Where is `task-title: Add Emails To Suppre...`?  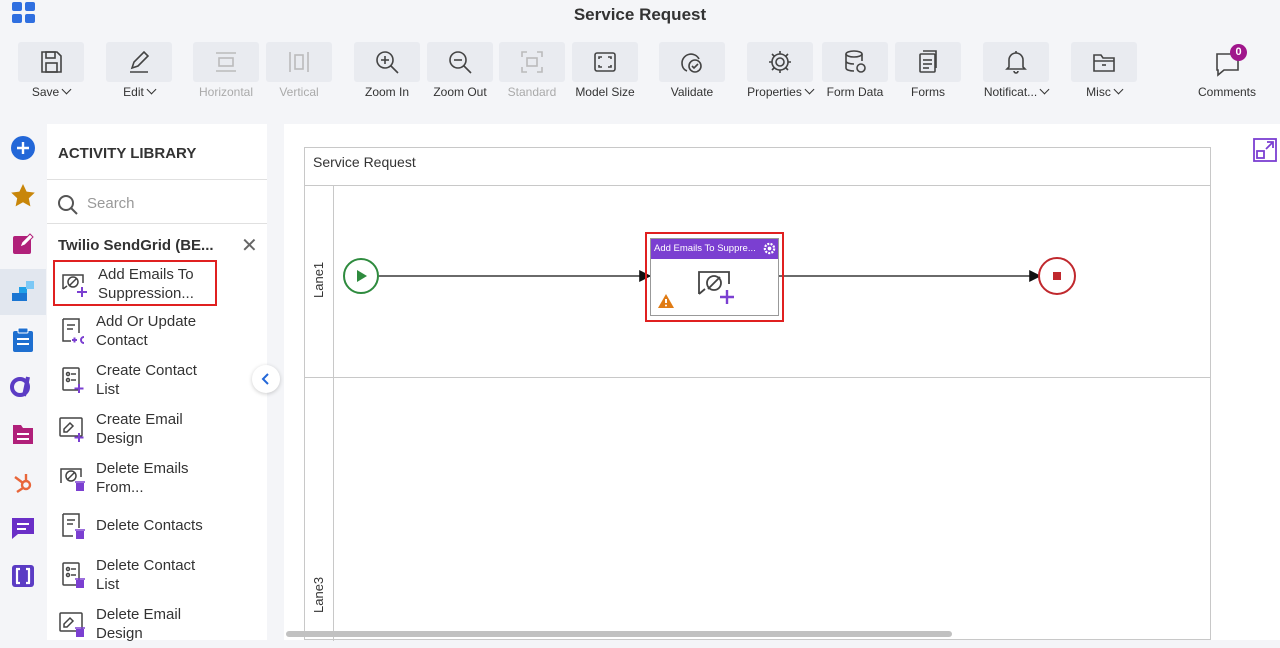
task-title: Add Emails To Suppre... is located at coordinates (714, 249).